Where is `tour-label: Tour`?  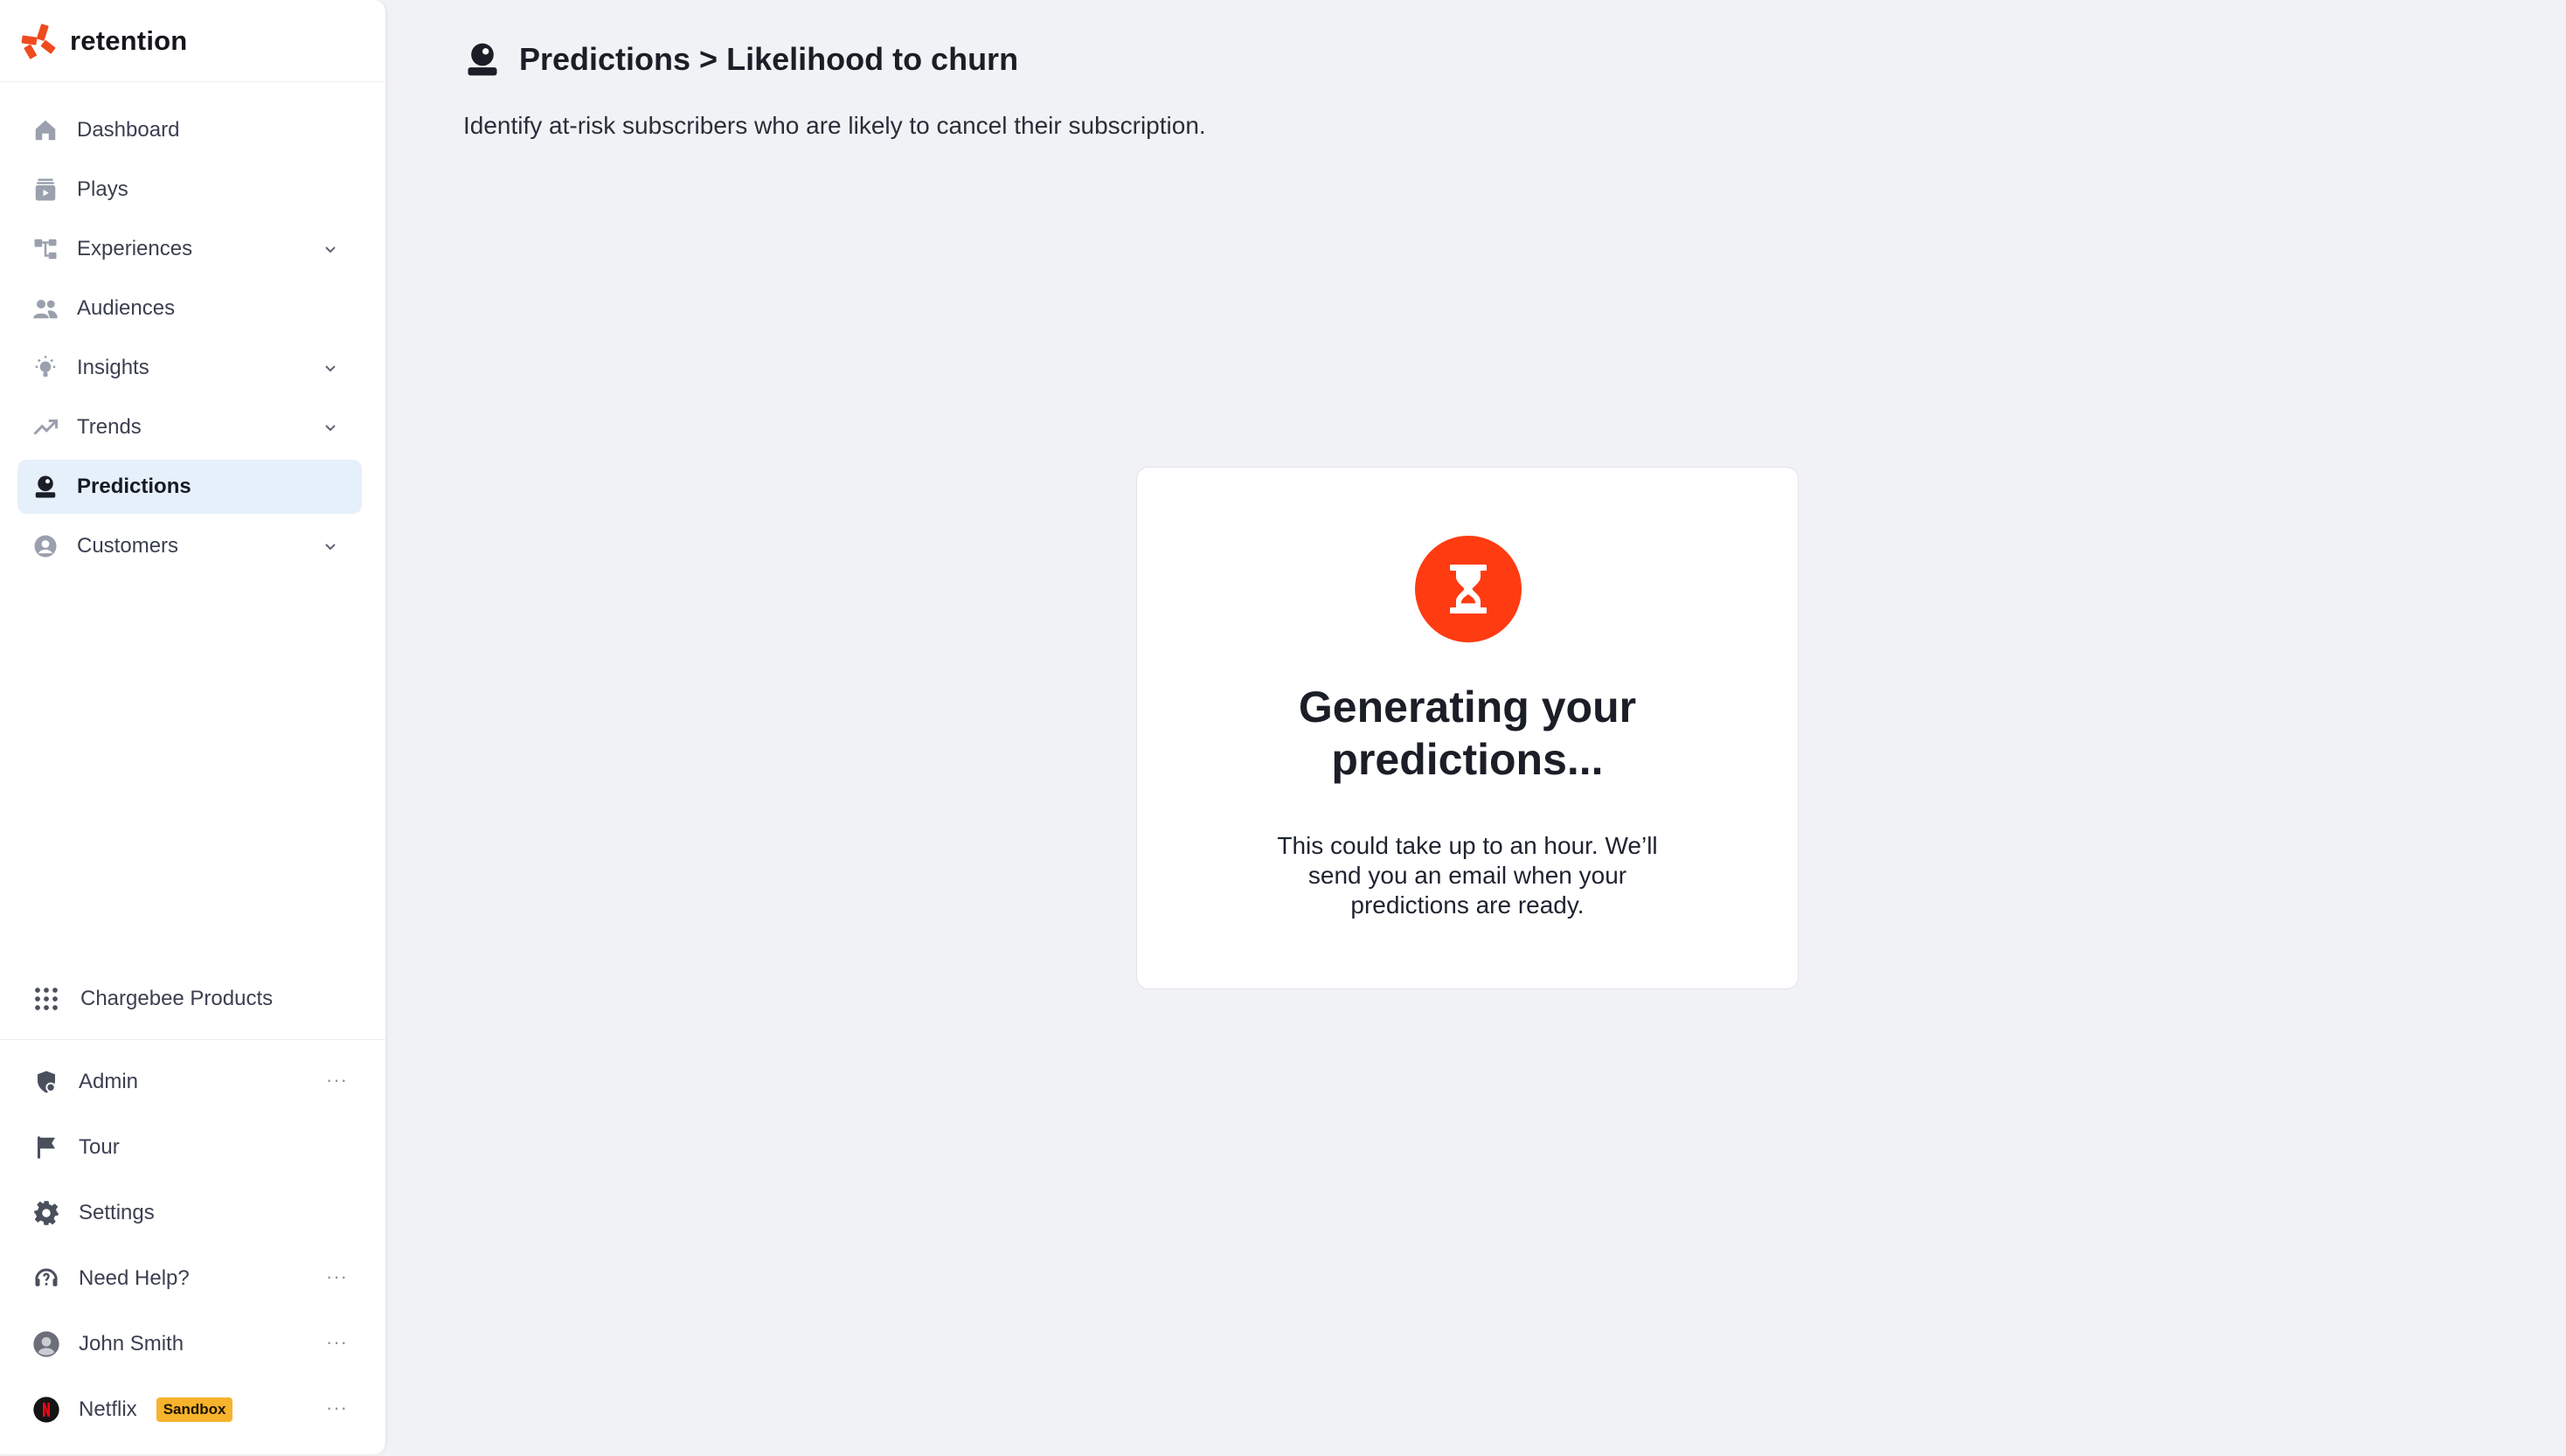
tour-label: Tour is located at coordinates (100, 1146).